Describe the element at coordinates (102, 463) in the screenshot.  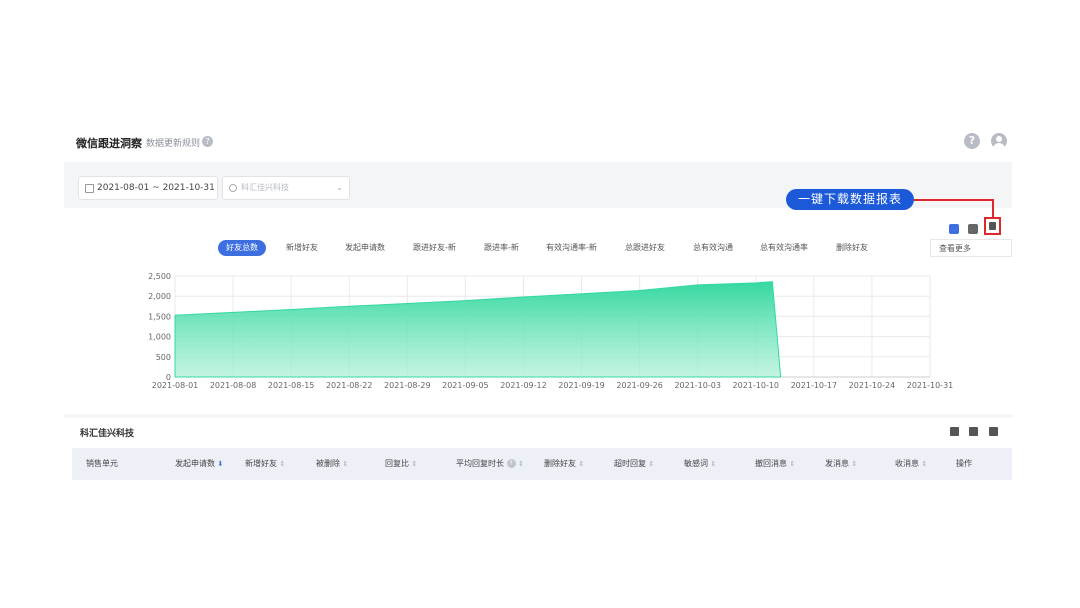
I see `col-sales-unit: 销售单元` at that location.